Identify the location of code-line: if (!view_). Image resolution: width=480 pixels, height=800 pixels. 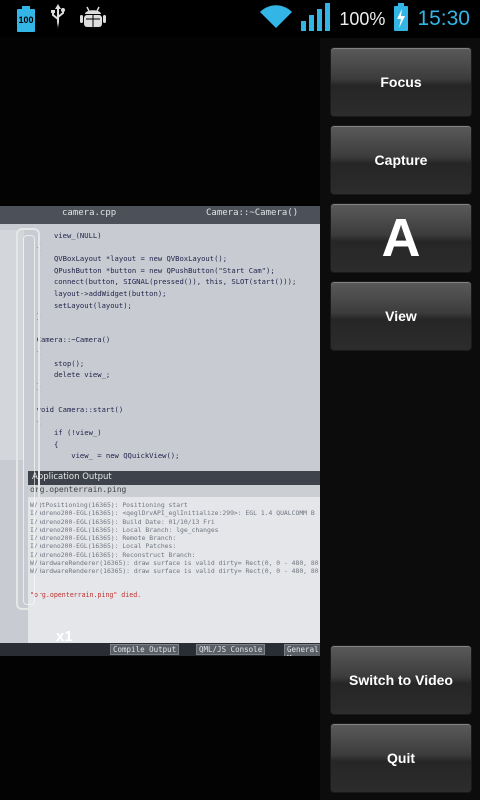
(65, 433).